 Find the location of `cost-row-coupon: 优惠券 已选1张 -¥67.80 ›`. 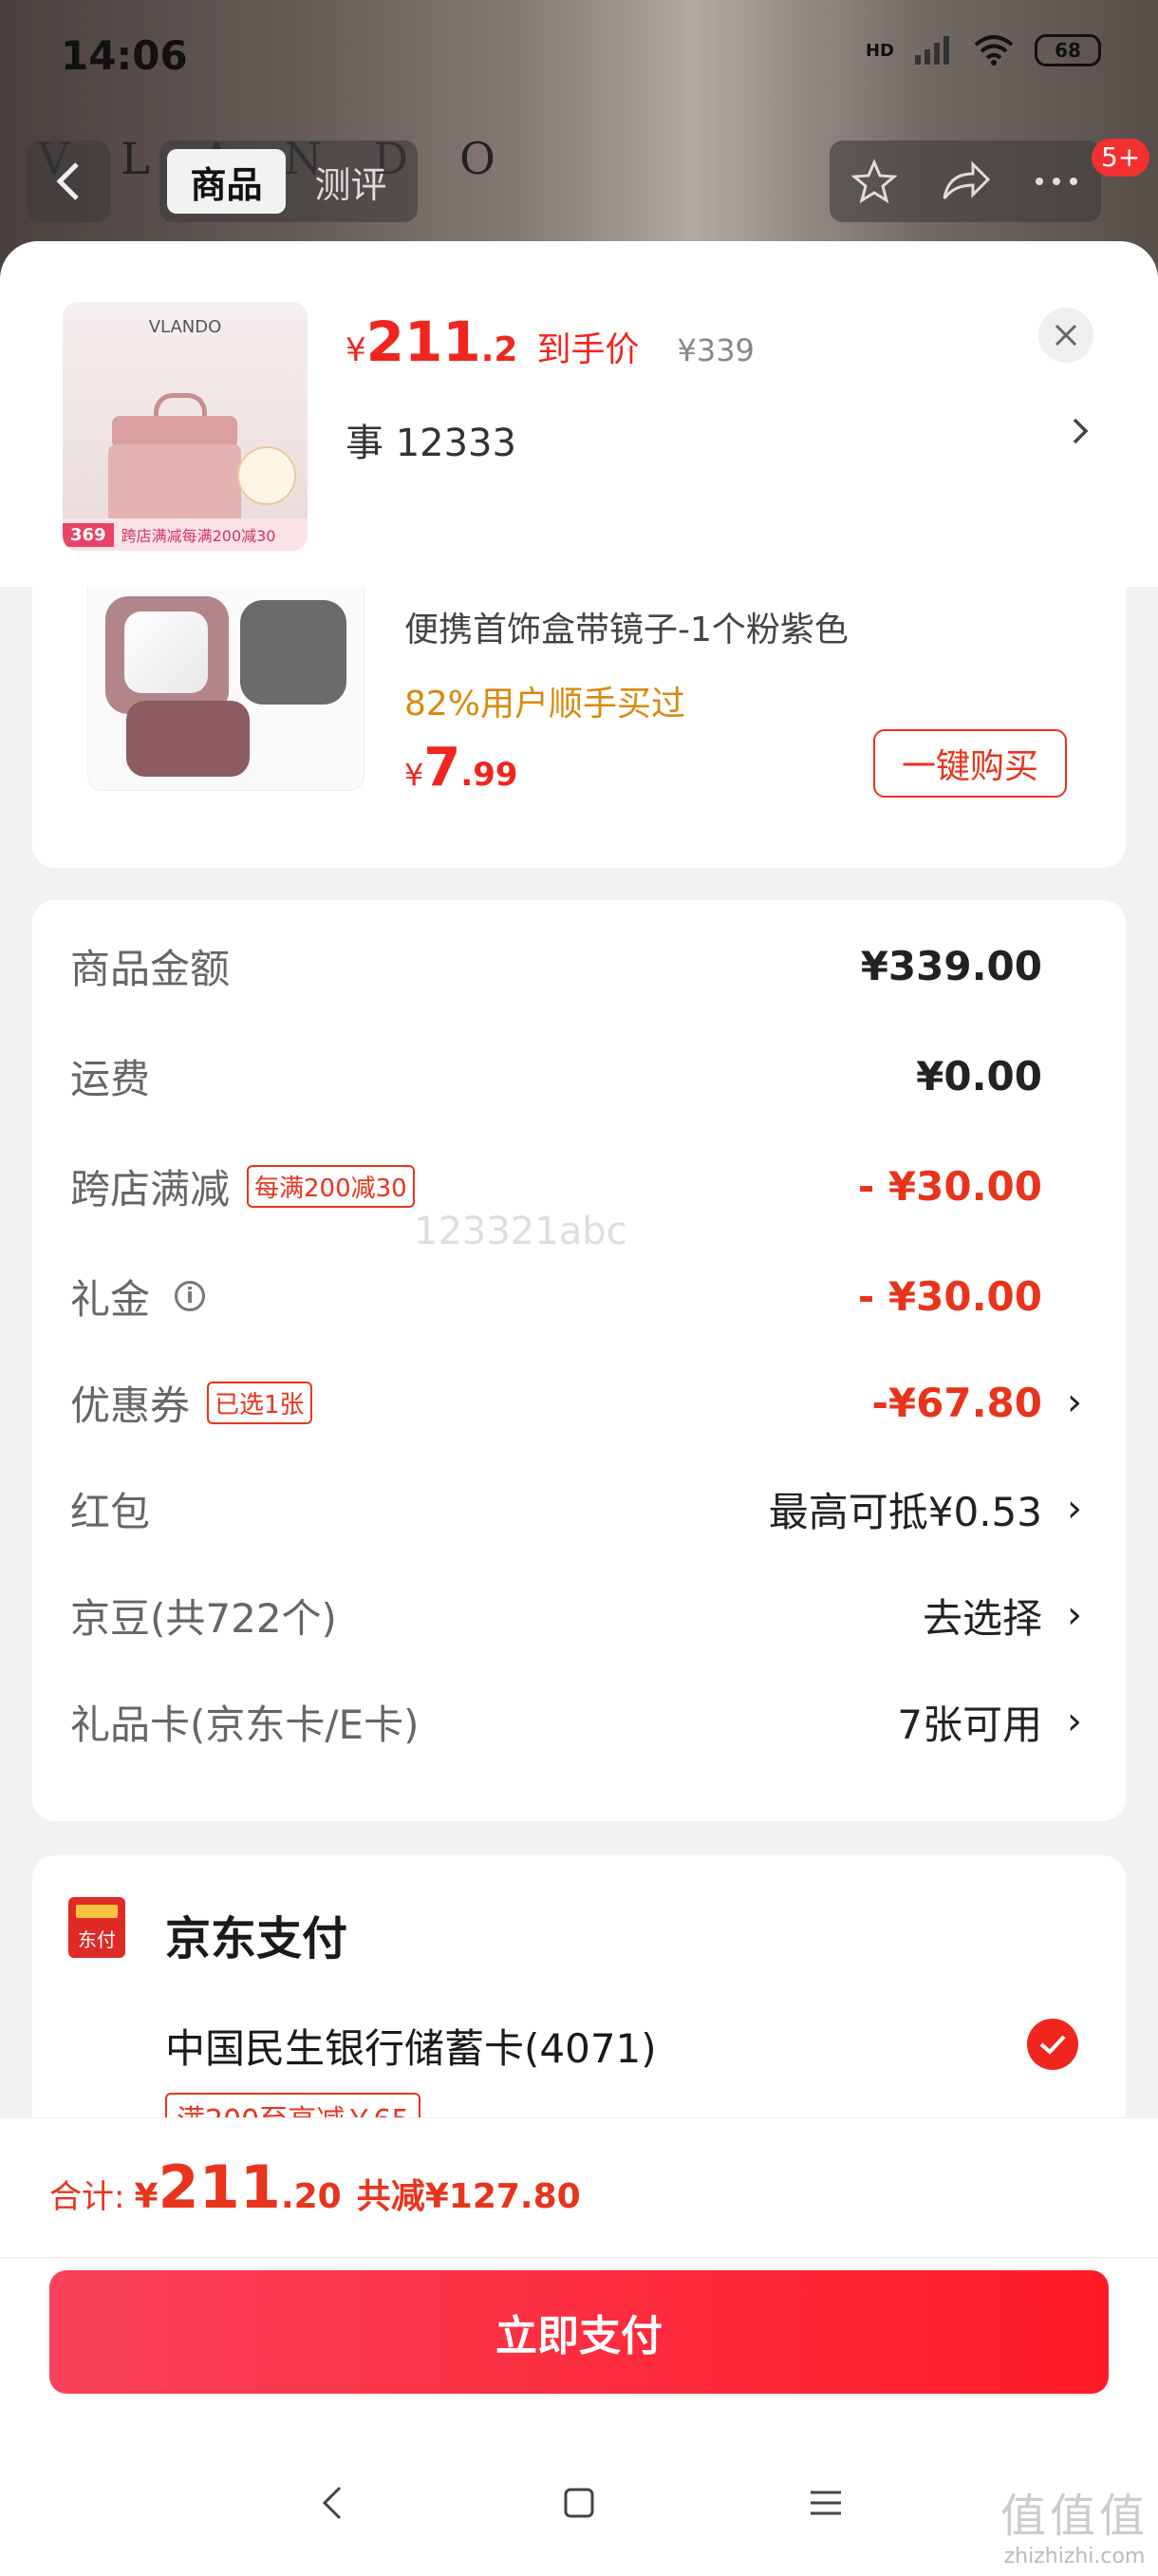

cost-row-coupon: 优惠券 已选1张 -¥67.80 › is located at coordinates (582, 1402).